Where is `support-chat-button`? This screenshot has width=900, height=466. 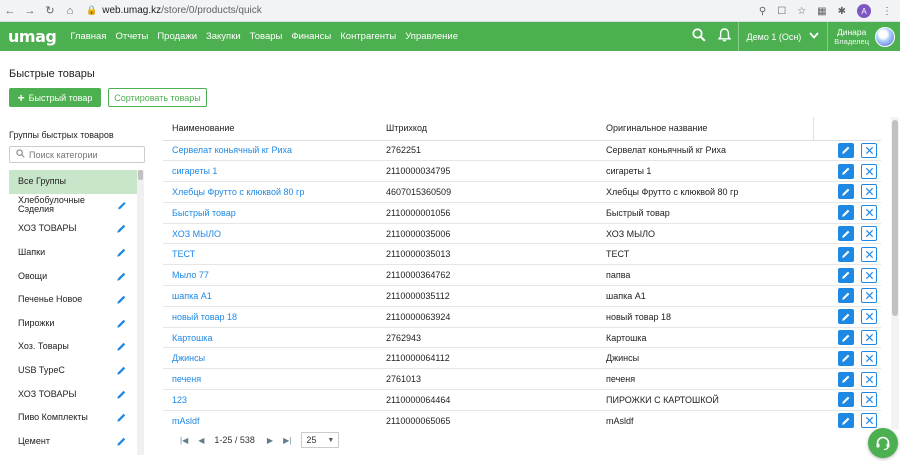 support-chat-button is located at coordinates (883, 443).